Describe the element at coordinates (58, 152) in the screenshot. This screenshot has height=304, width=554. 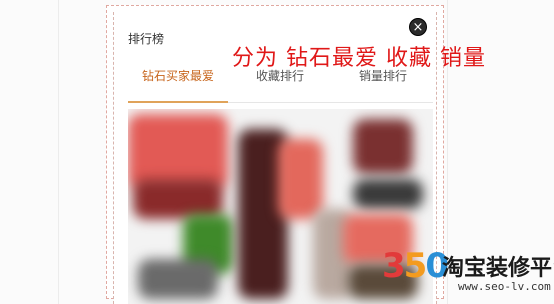
I see `layout-guide-left` at that location.